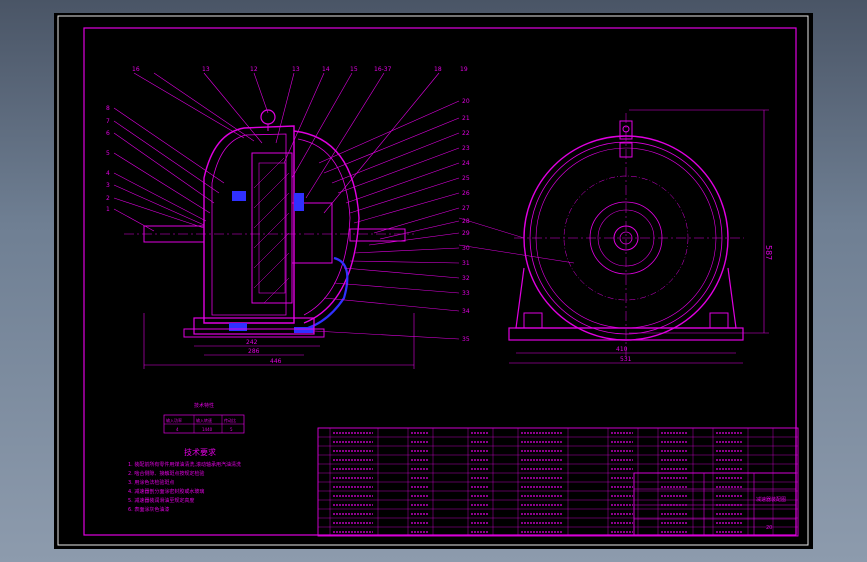 Image resolution: width=867 pixels, height=562 pixels. What do you see at coordinates (207, 429) in the screenshot?
I see `spec-value: 1440` at bounding box center [207, 429].